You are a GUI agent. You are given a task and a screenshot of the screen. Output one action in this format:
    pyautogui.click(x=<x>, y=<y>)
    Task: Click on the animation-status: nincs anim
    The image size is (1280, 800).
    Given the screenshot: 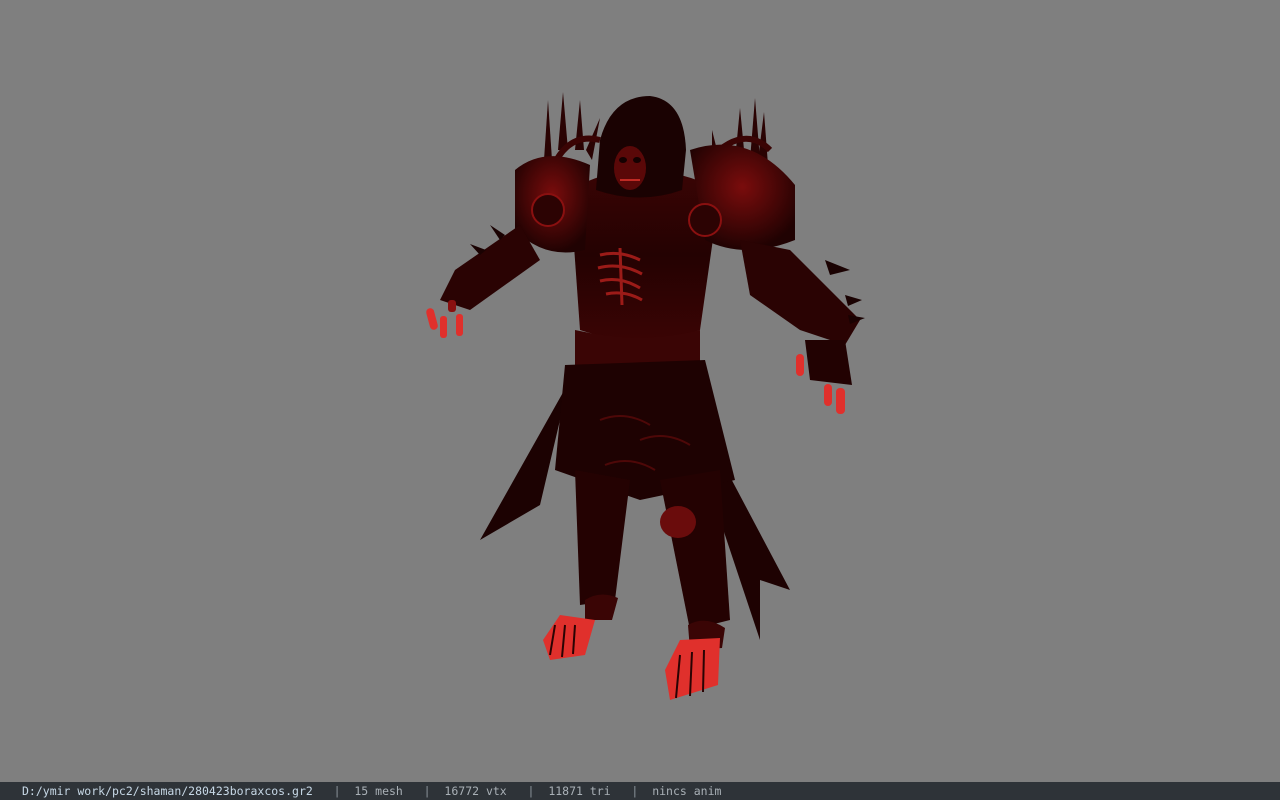 What is the action you would take?
    pyautogui.click(x=687, y=791)
    